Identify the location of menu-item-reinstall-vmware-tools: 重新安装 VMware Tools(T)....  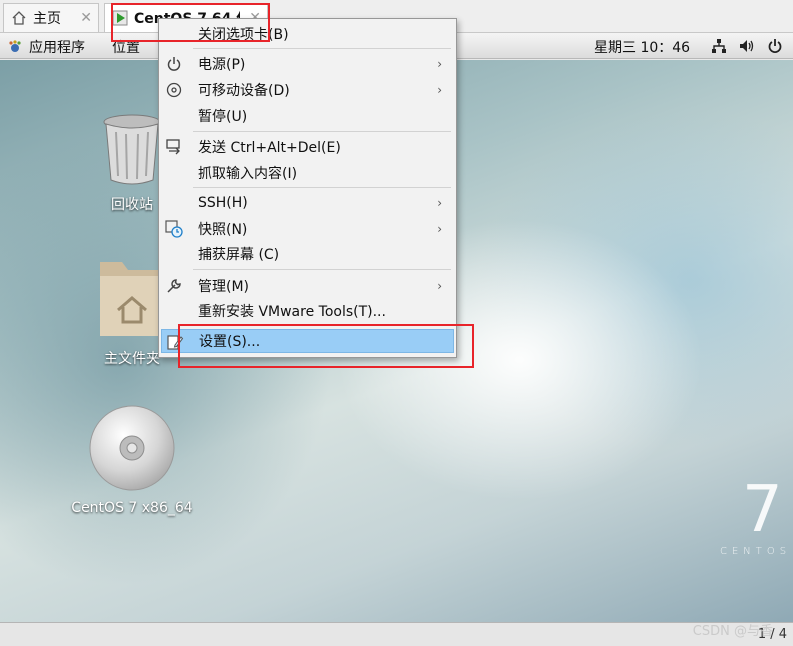
(307, 311).